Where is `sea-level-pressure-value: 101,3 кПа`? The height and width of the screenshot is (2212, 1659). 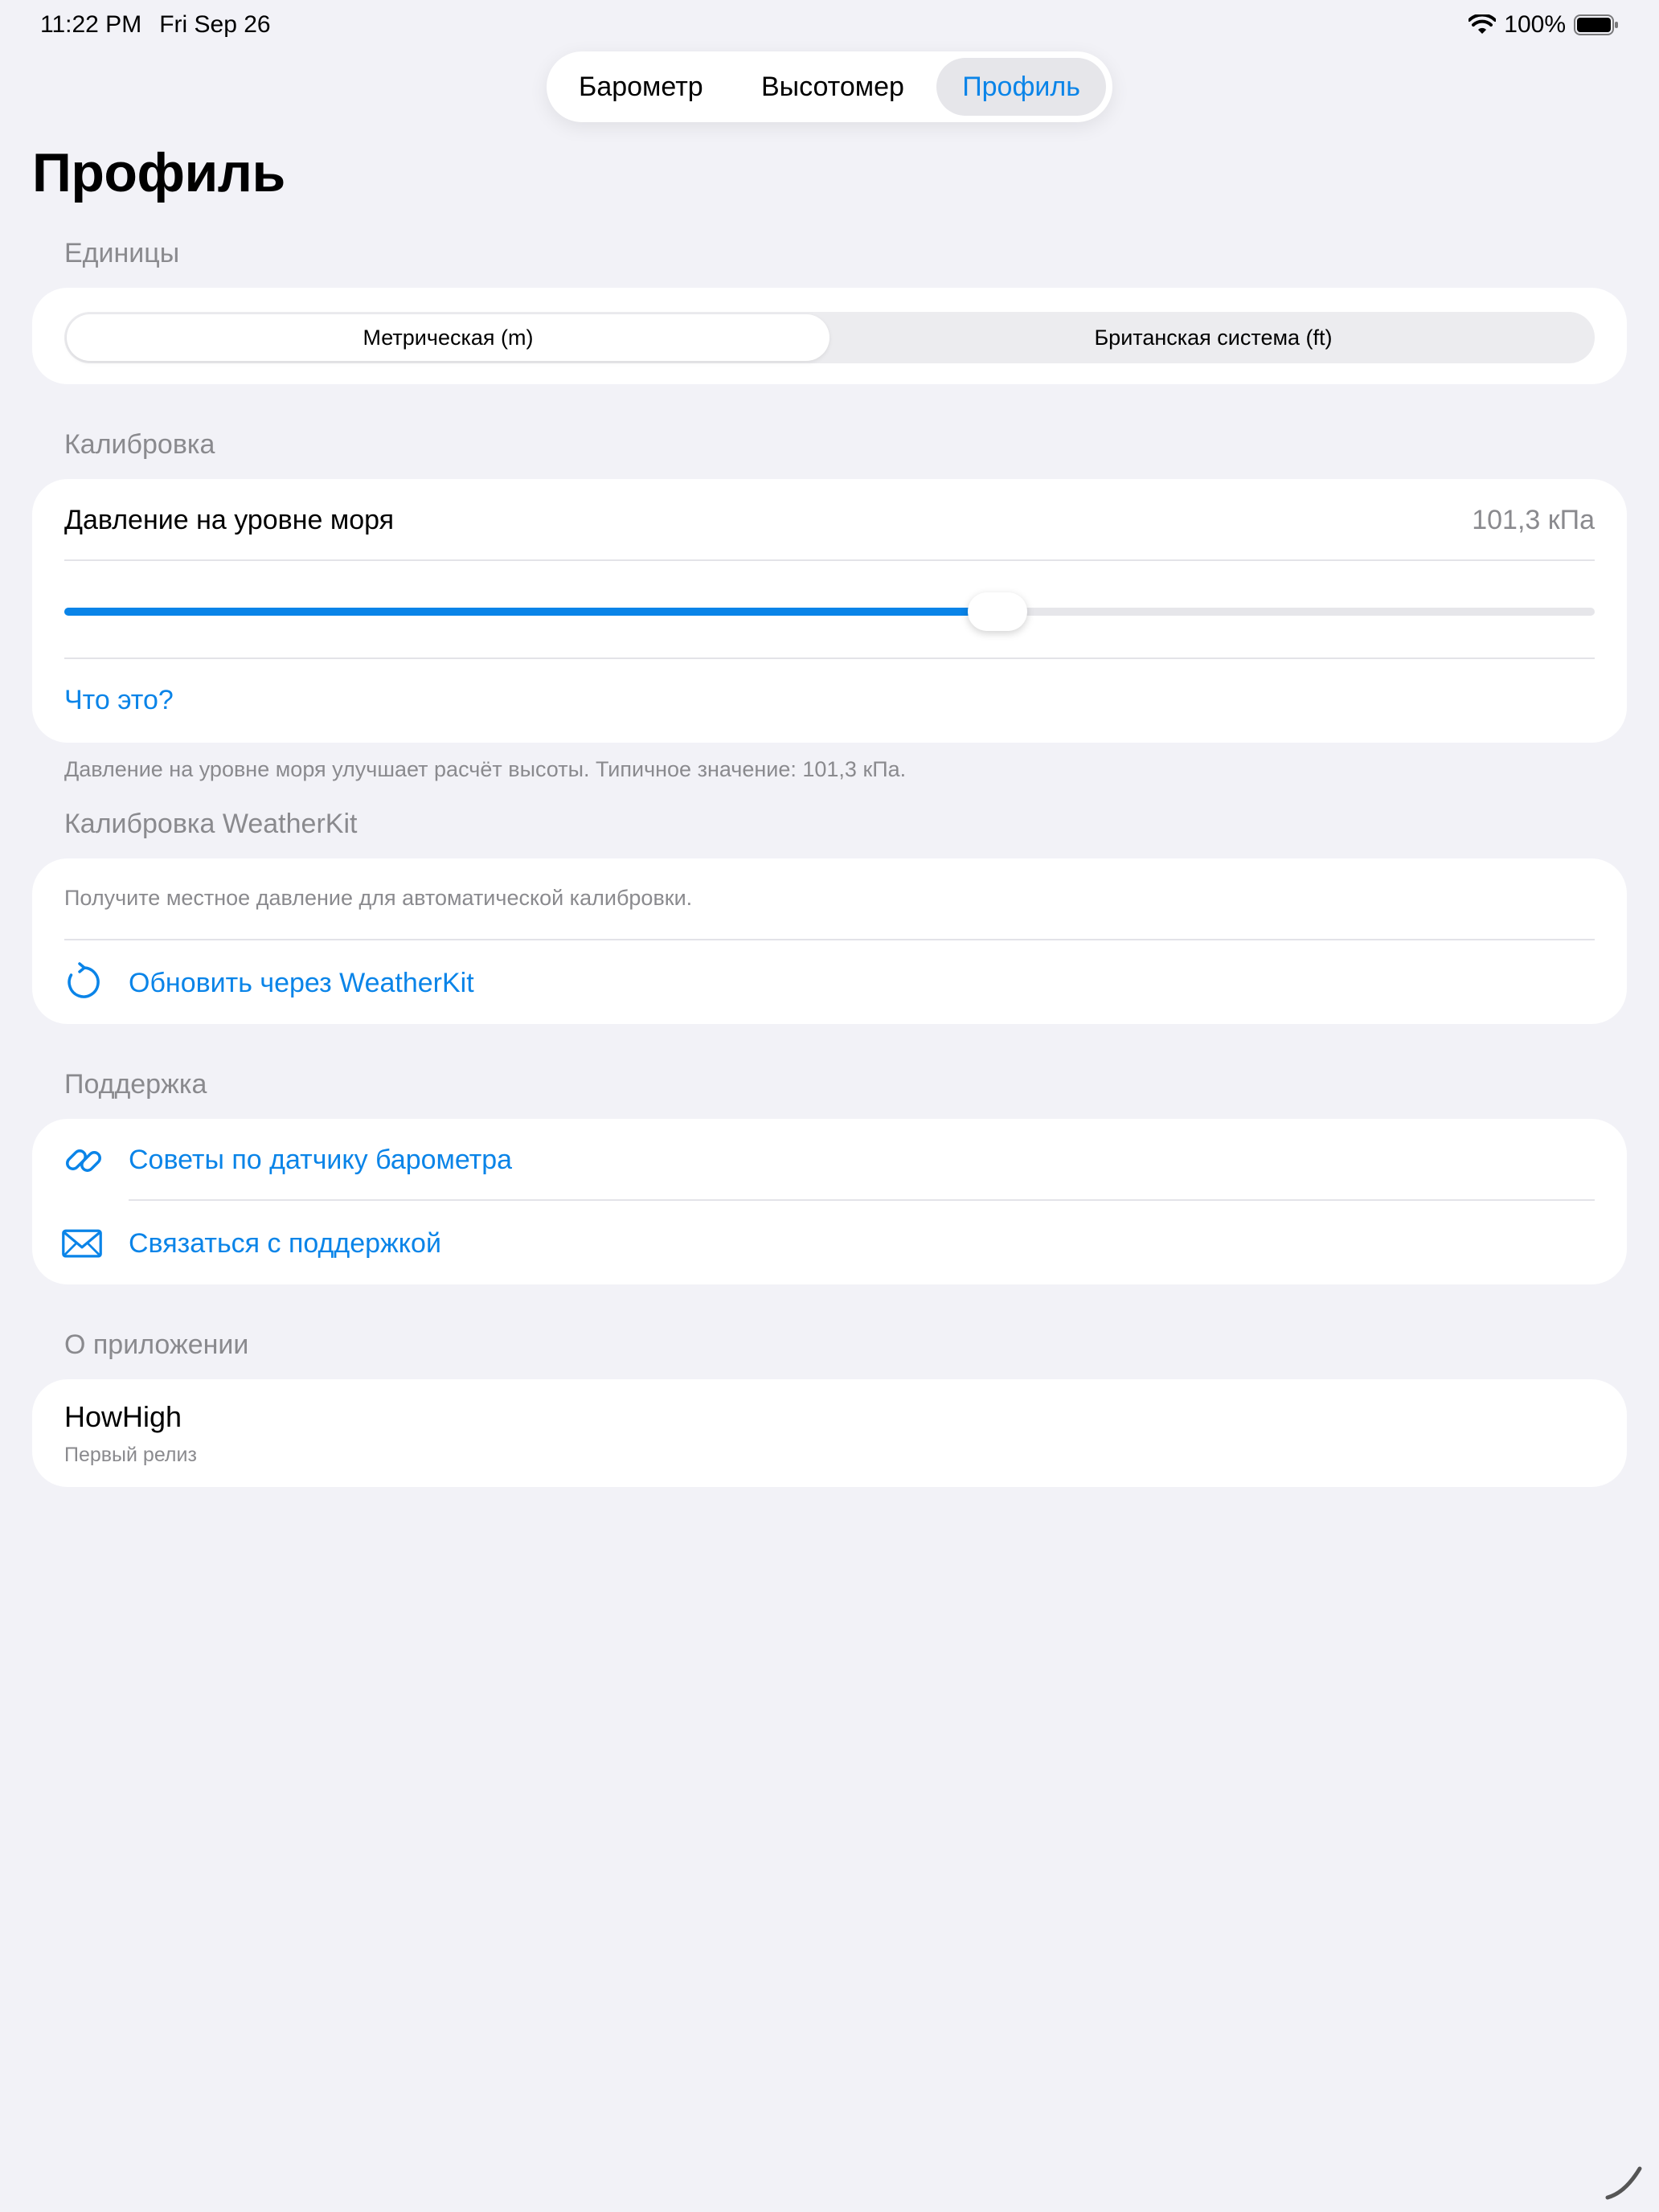 sea-level-pressure-value: 101,3 кПа is located at coordinates (1533, 520).